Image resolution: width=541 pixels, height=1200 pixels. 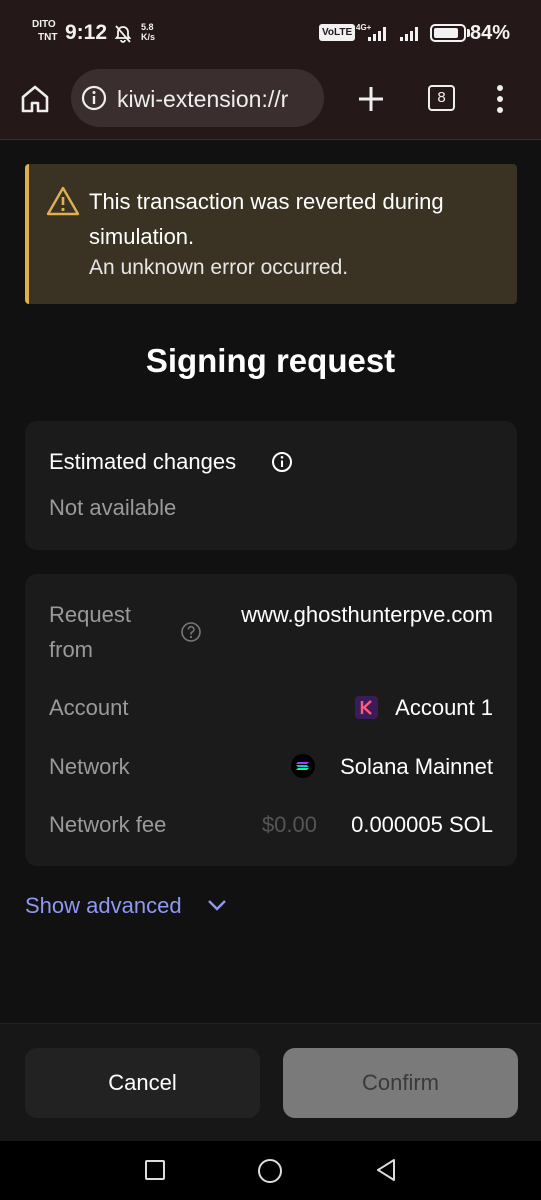 I want to click on network-value: Solana Mainnet, so click(x=416, y=766).